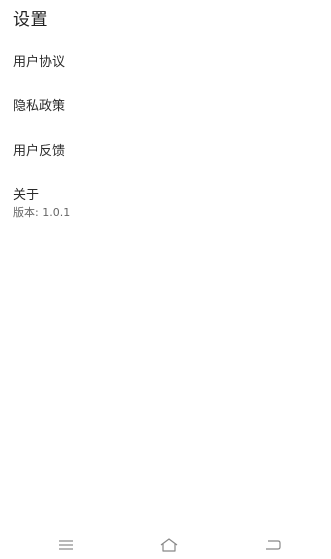 The image size is (331, 559). Describe the element at coordinates (39, 149) in the screenshot. I see `menu-item-user-feedback: 用户反馈` at that location.